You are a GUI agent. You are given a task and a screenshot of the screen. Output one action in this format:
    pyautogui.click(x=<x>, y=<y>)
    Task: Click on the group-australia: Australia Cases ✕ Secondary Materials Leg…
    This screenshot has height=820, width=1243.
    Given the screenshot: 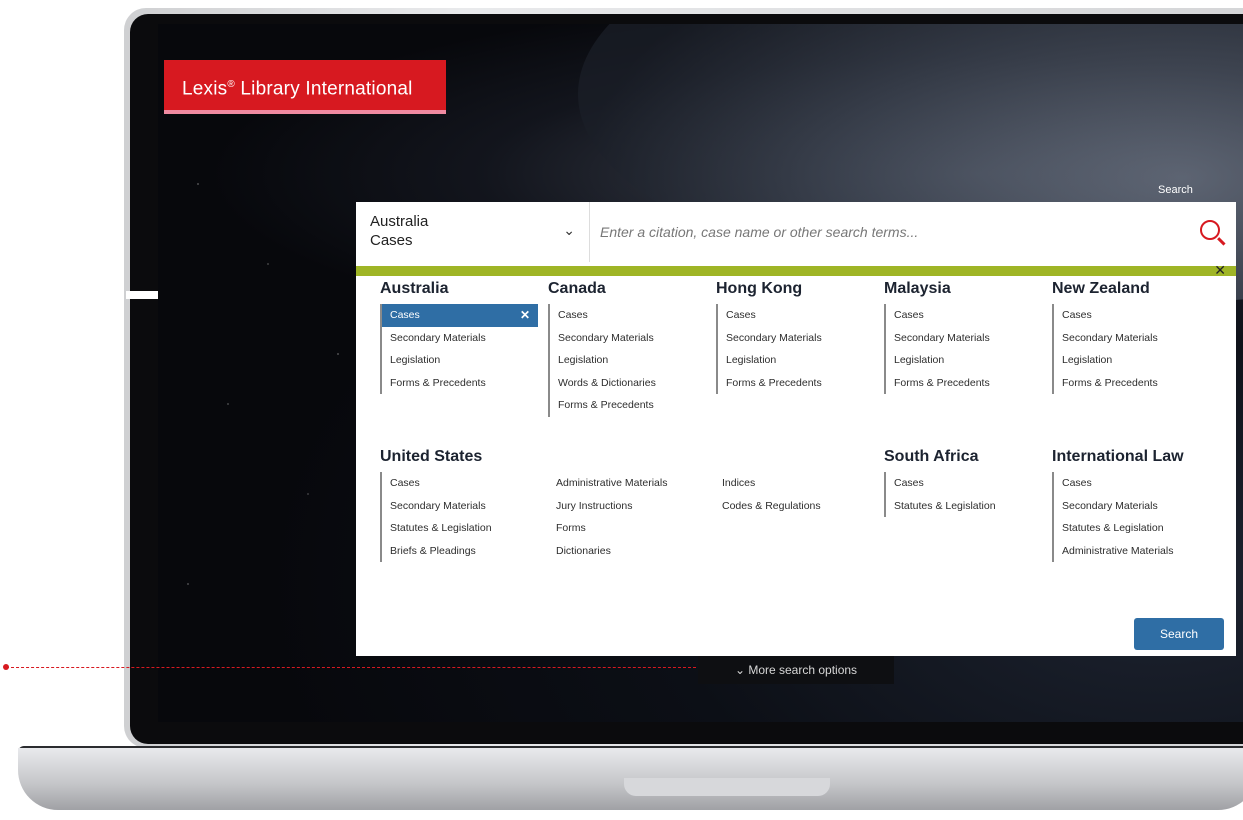 What is the action you would take?
    pyautogui.click(x=459, y=337)
    